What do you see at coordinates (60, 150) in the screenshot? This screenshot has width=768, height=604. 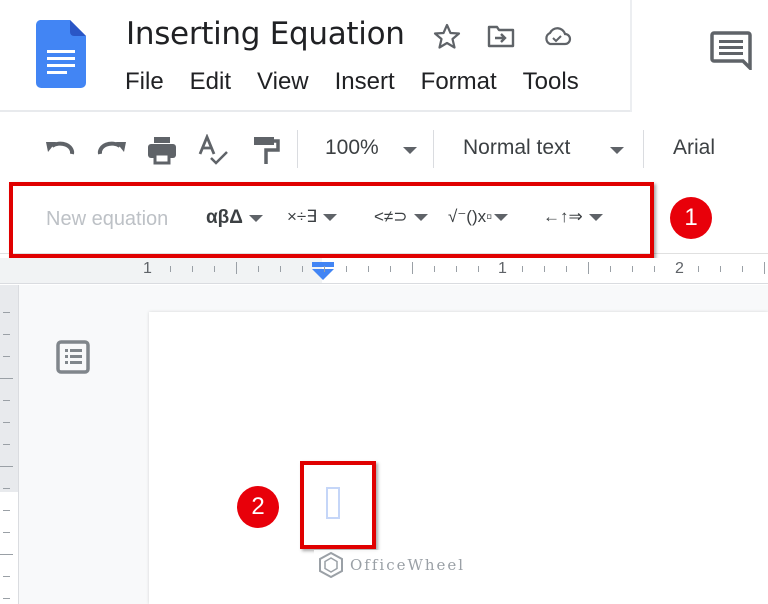 I see `undo-icon` at bounding box center [60, 150].